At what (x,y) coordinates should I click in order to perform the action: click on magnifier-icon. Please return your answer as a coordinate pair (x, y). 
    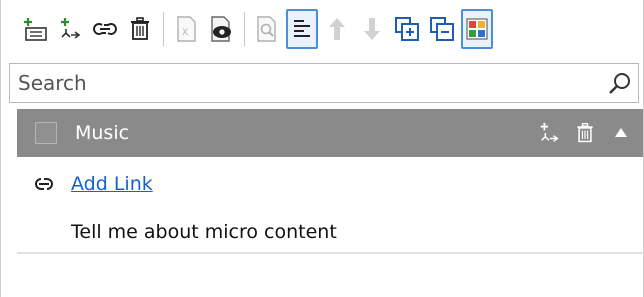
    Looking at the image, I should click on (266, 29).